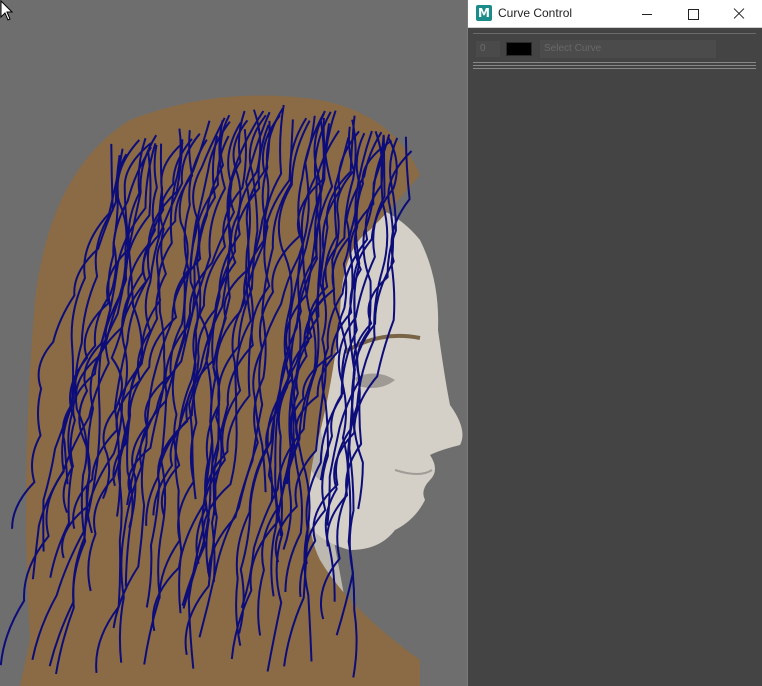 This screenshot has height=686, width=762. I want to click on select-curve-button: Select Curve, so click(628, 49).